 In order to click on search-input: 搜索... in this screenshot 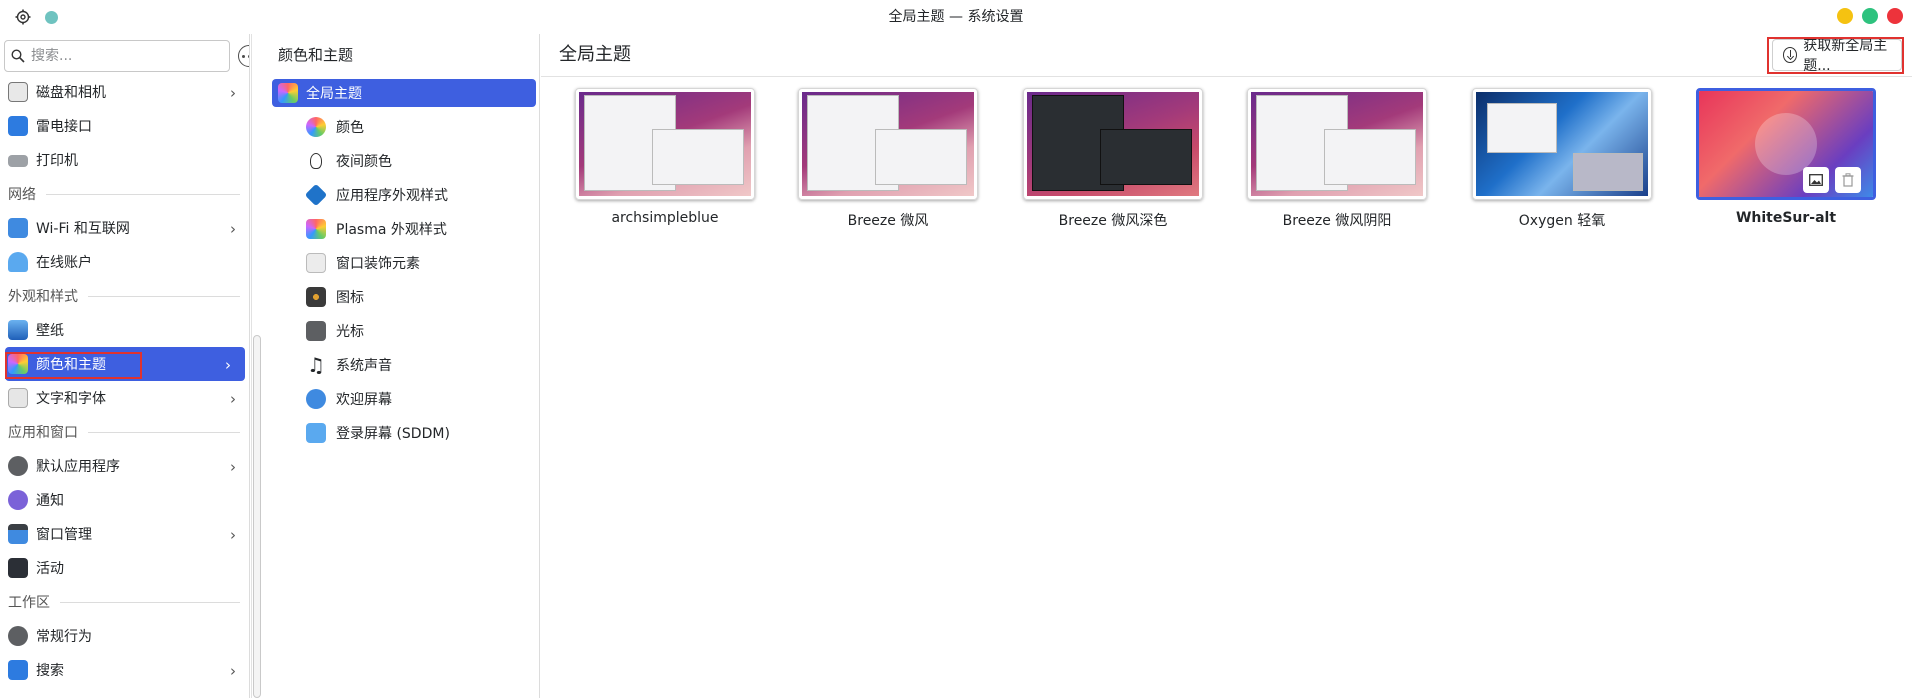, I will do `click(117, 56)`.